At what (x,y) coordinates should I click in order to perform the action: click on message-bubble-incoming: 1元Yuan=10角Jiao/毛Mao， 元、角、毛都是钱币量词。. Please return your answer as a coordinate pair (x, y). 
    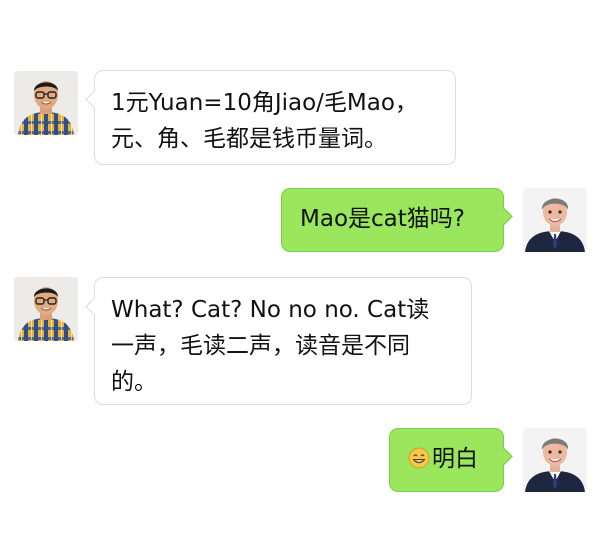
    Looking at the image, I should click on (270, 117).